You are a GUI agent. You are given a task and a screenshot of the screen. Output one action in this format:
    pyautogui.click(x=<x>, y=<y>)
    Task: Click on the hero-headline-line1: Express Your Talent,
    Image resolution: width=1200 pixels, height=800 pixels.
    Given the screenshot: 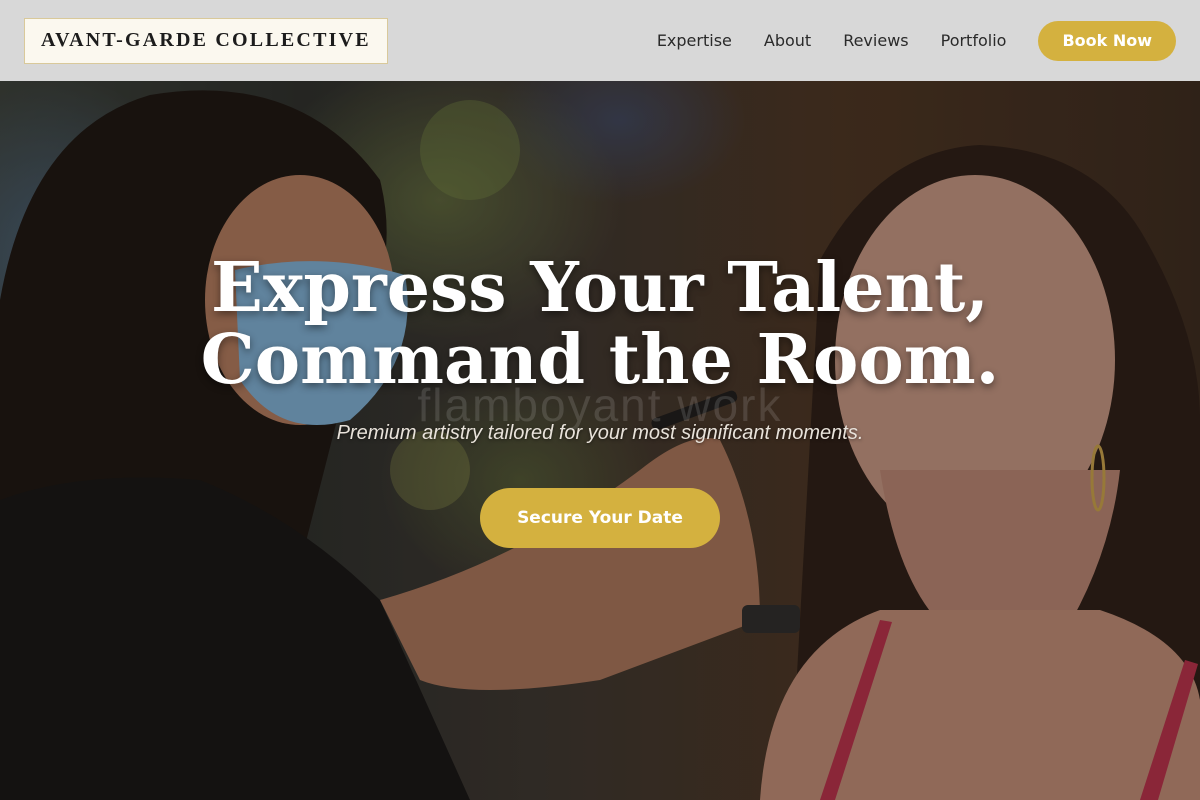 What is the action you would take?
    pyautogui.click(x=600, y=288)
    